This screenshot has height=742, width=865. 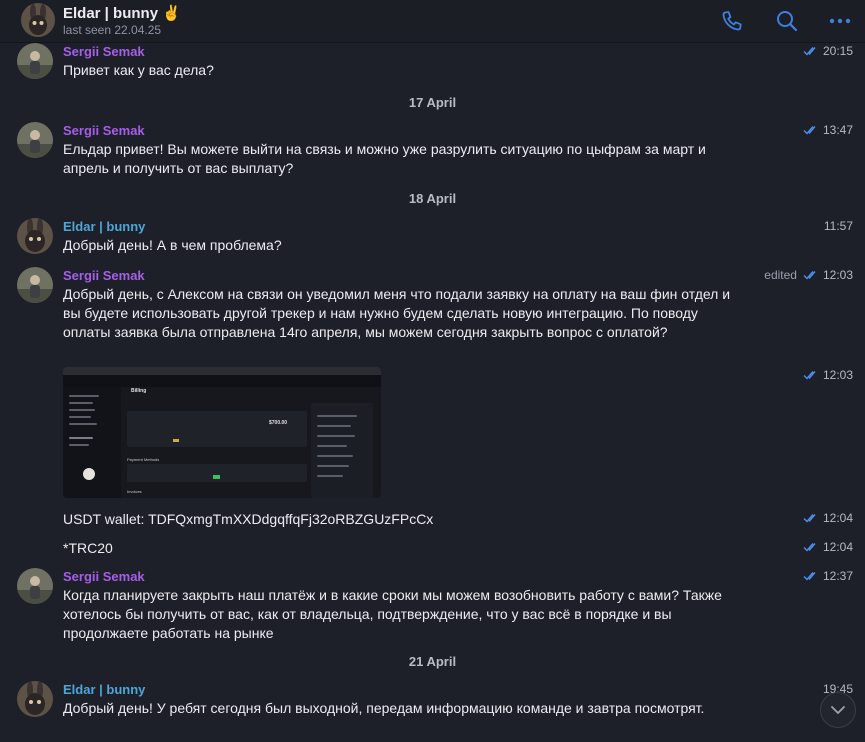 What do you see at coordinates (432, 102) in the screenshot?
I see `date-separator: 17 April` at bounding box center [432, 102].